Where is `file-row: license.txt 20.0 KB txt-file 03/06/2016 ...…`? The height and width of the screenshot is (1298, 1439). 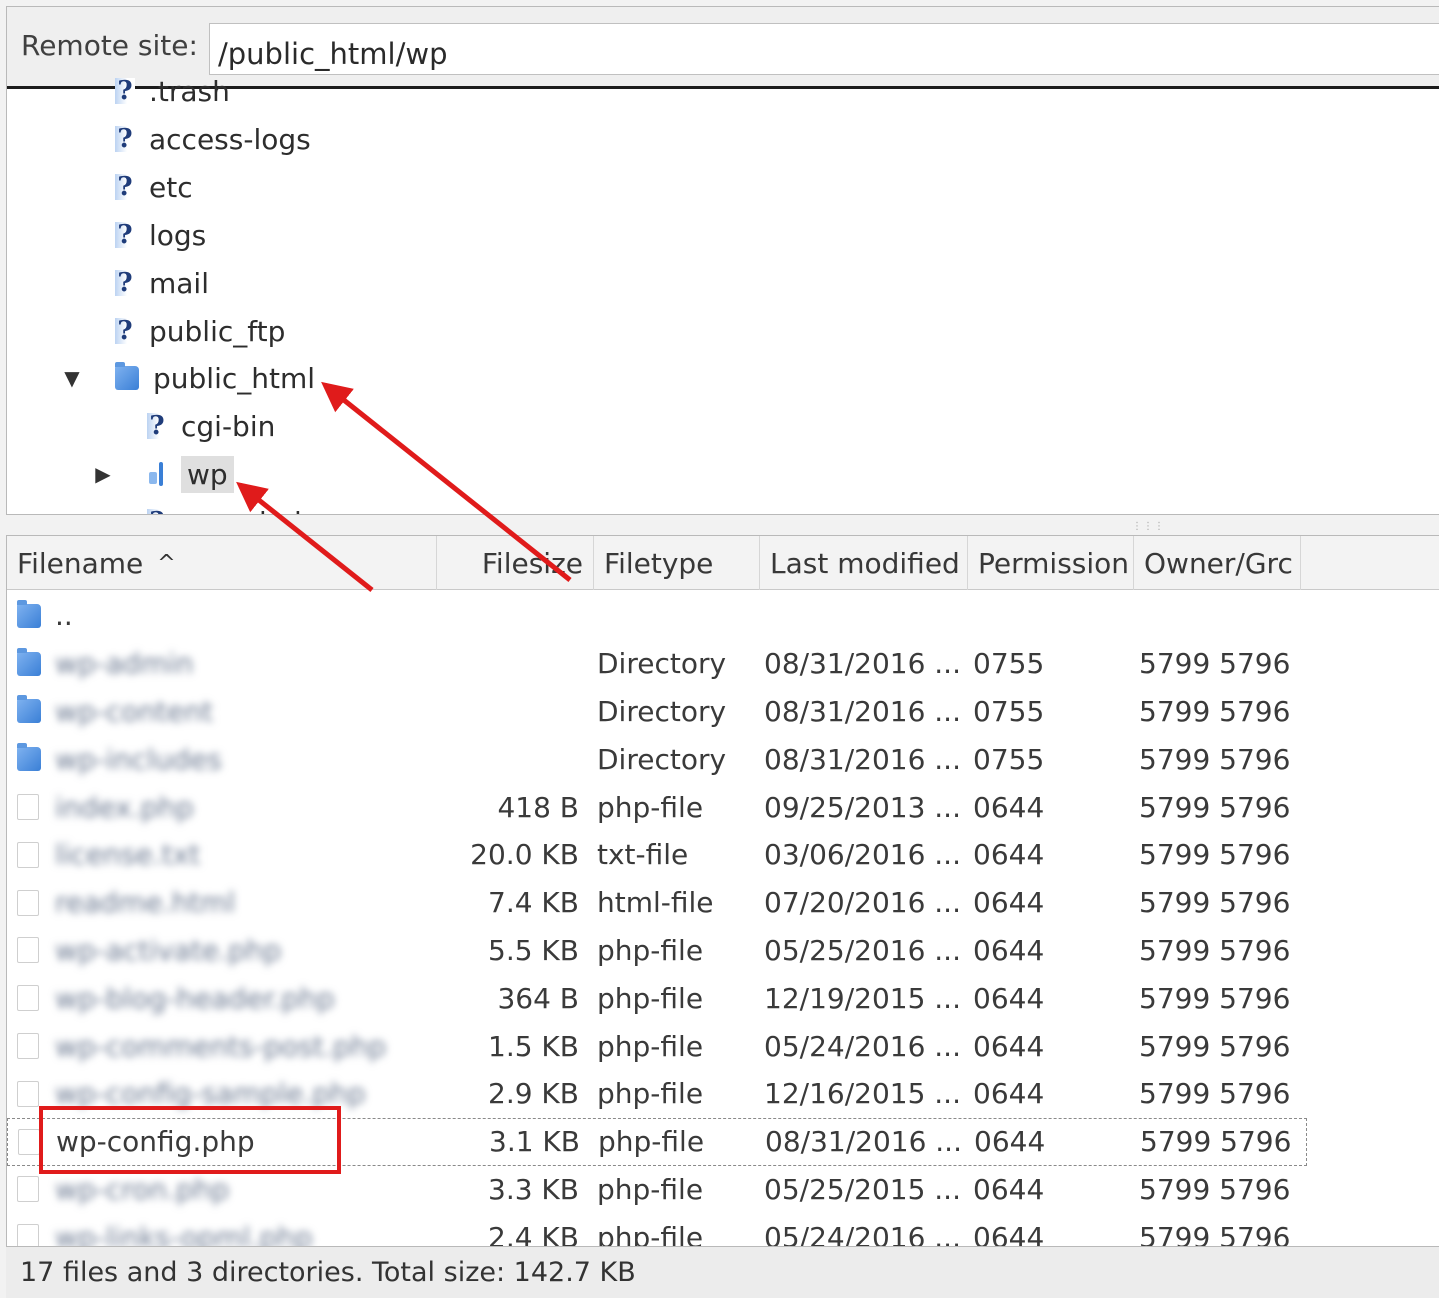 file-row: license.txt 20.0 KB txt-file 03/06/2016 ...… is located at coordinates (657, 855).